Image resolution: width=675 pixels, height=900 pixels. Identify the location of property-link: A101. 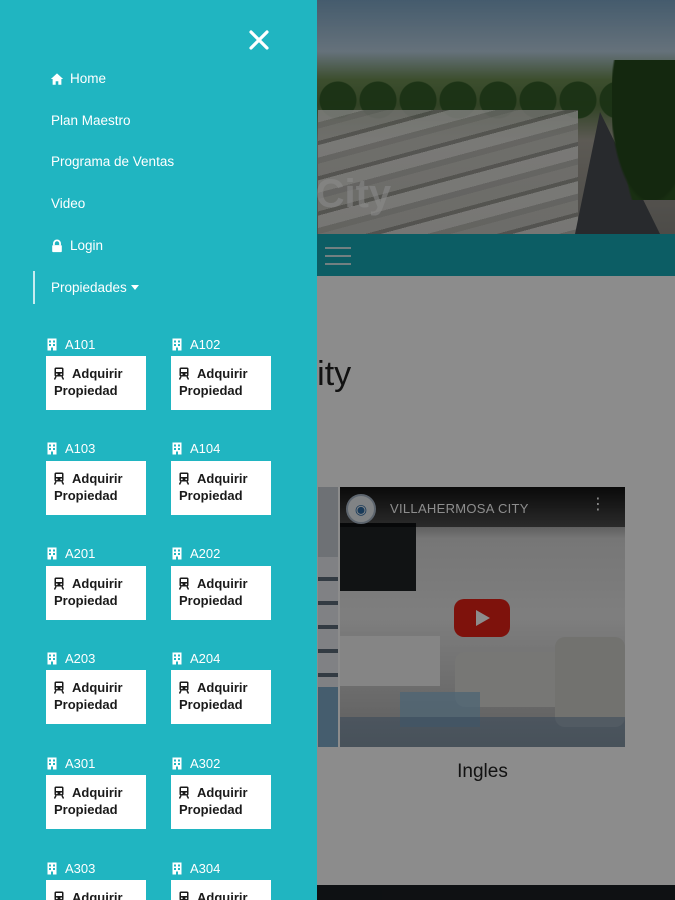
(96, 344).